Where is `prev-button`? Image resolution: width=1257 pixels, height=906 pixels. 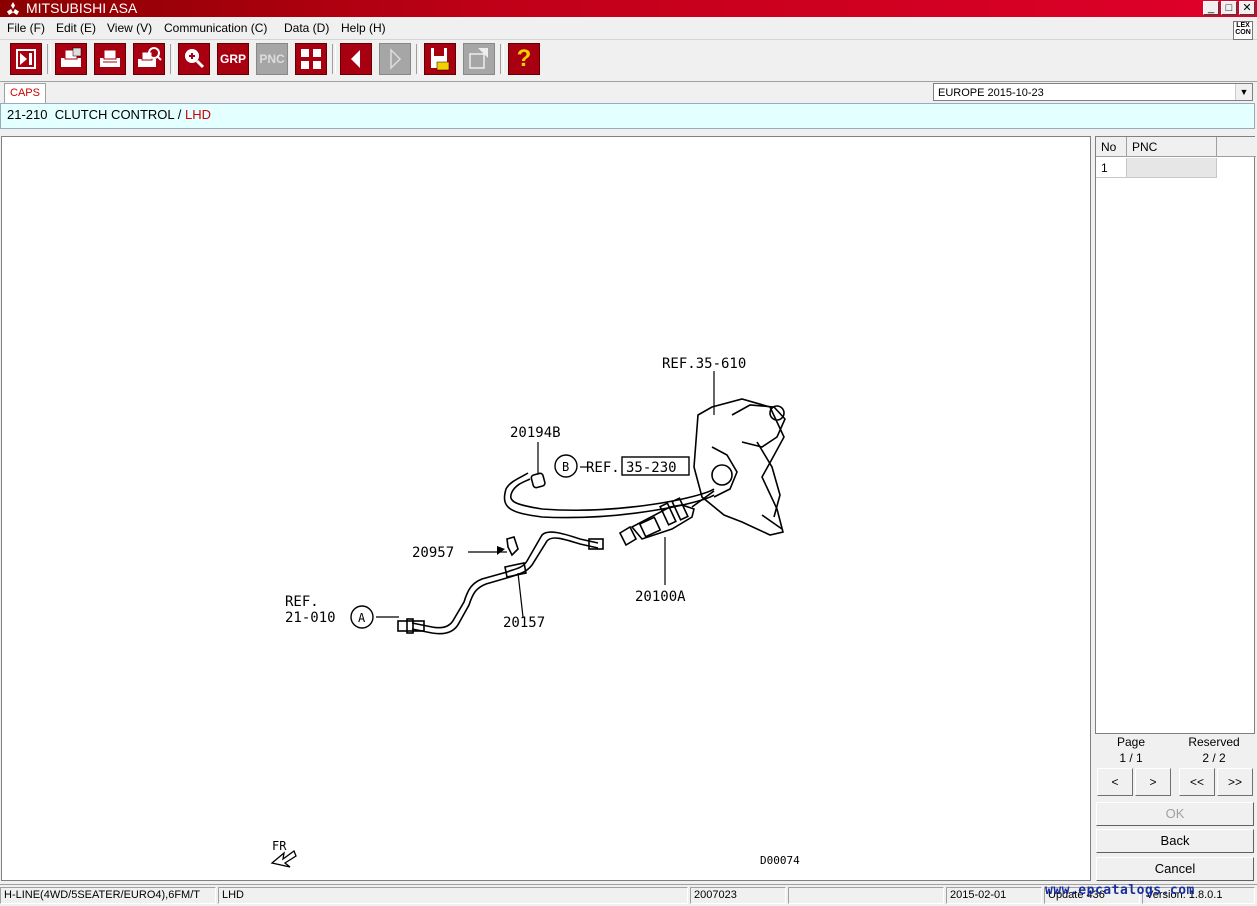 prev-button is located at coordinates (356, 59).